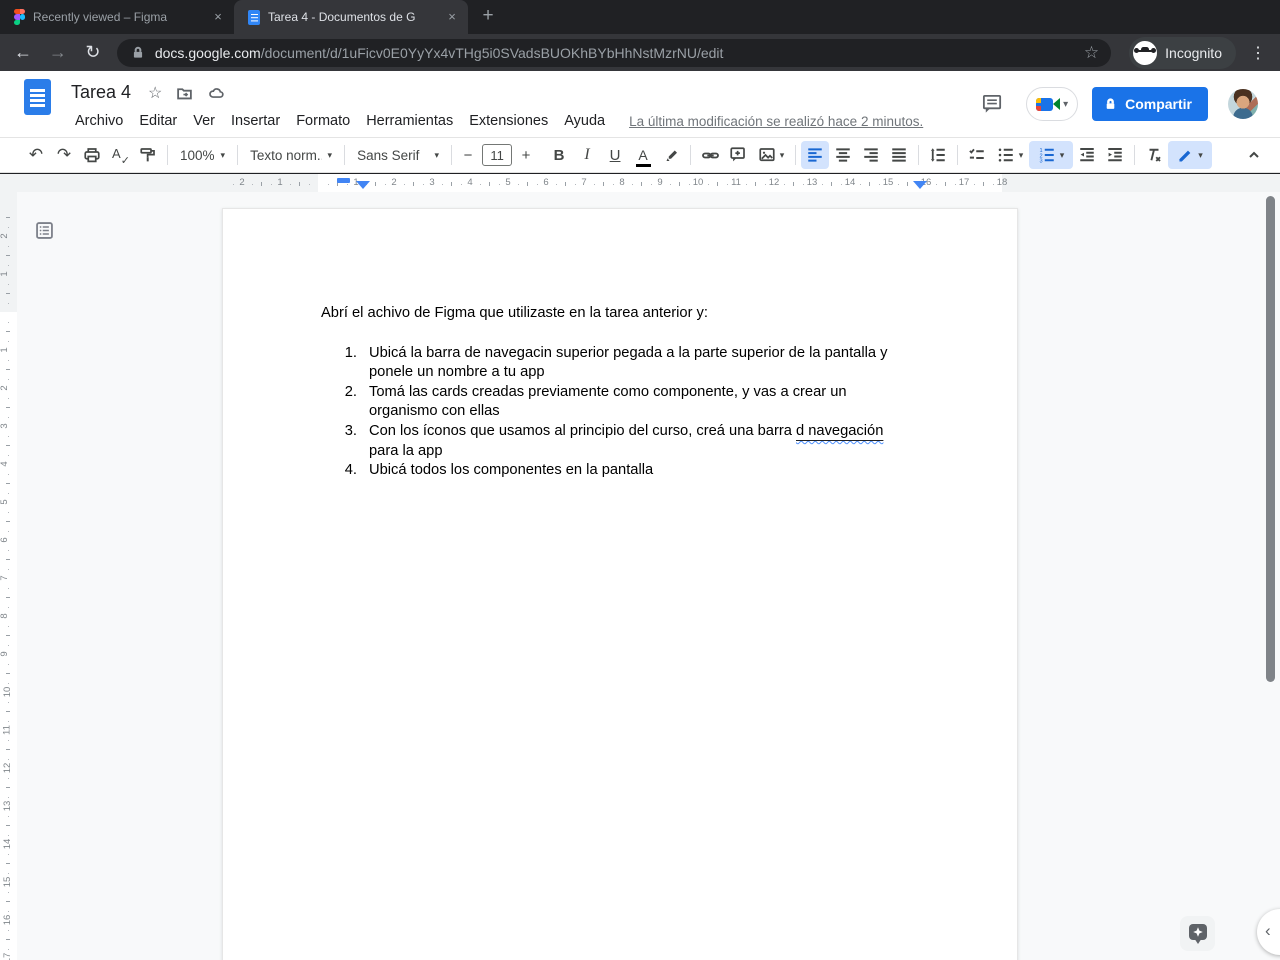  I want to click on left-indent-marker, so click(363, 185).